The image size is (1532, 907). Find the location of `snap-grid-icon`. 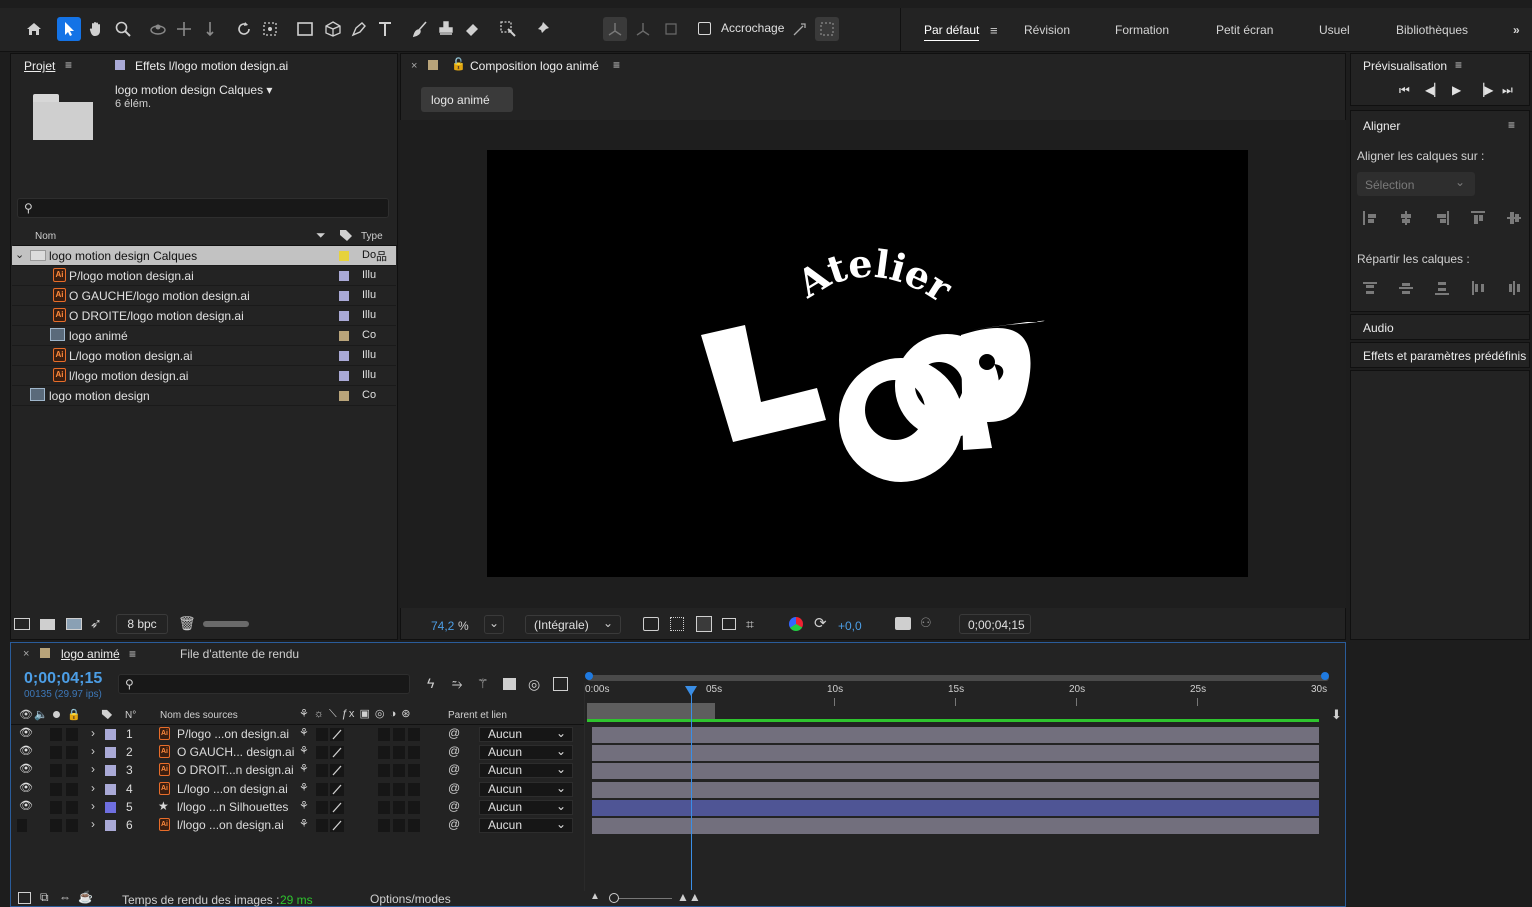

snap-grid-icon is located at coordinates (827, 29).